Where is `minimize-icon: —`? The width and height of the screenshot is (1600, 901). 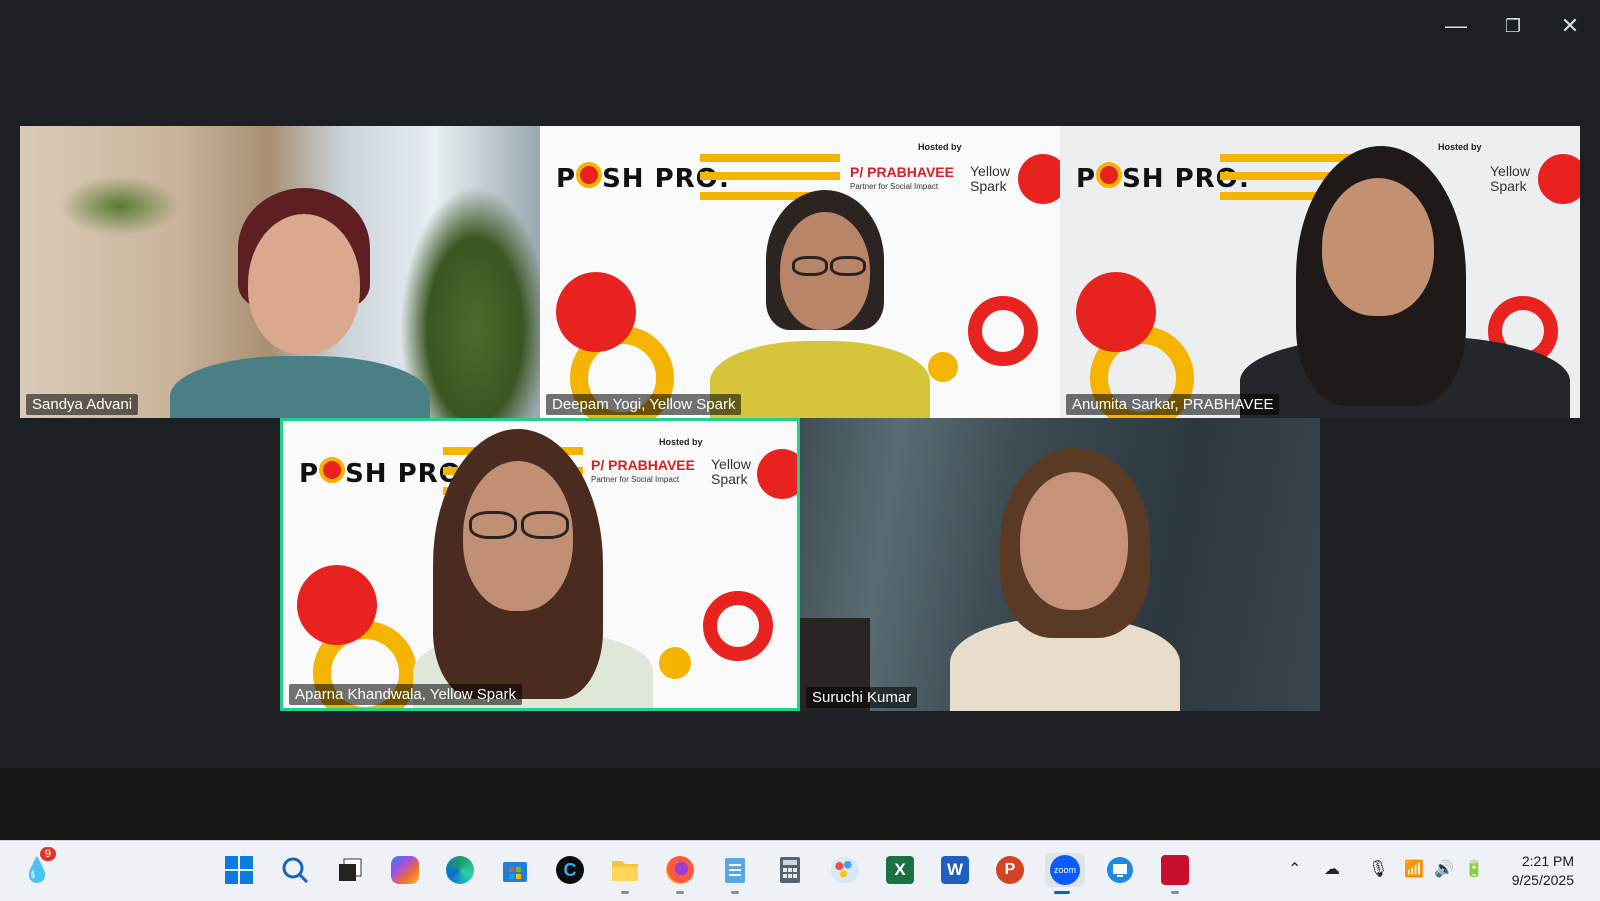 minimize-icon: — is located at coordinates (1456, 25).